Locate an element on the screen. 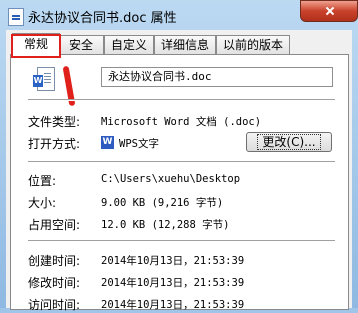  disk-size-label: 占用空间: is located at coordinates (54, 225).